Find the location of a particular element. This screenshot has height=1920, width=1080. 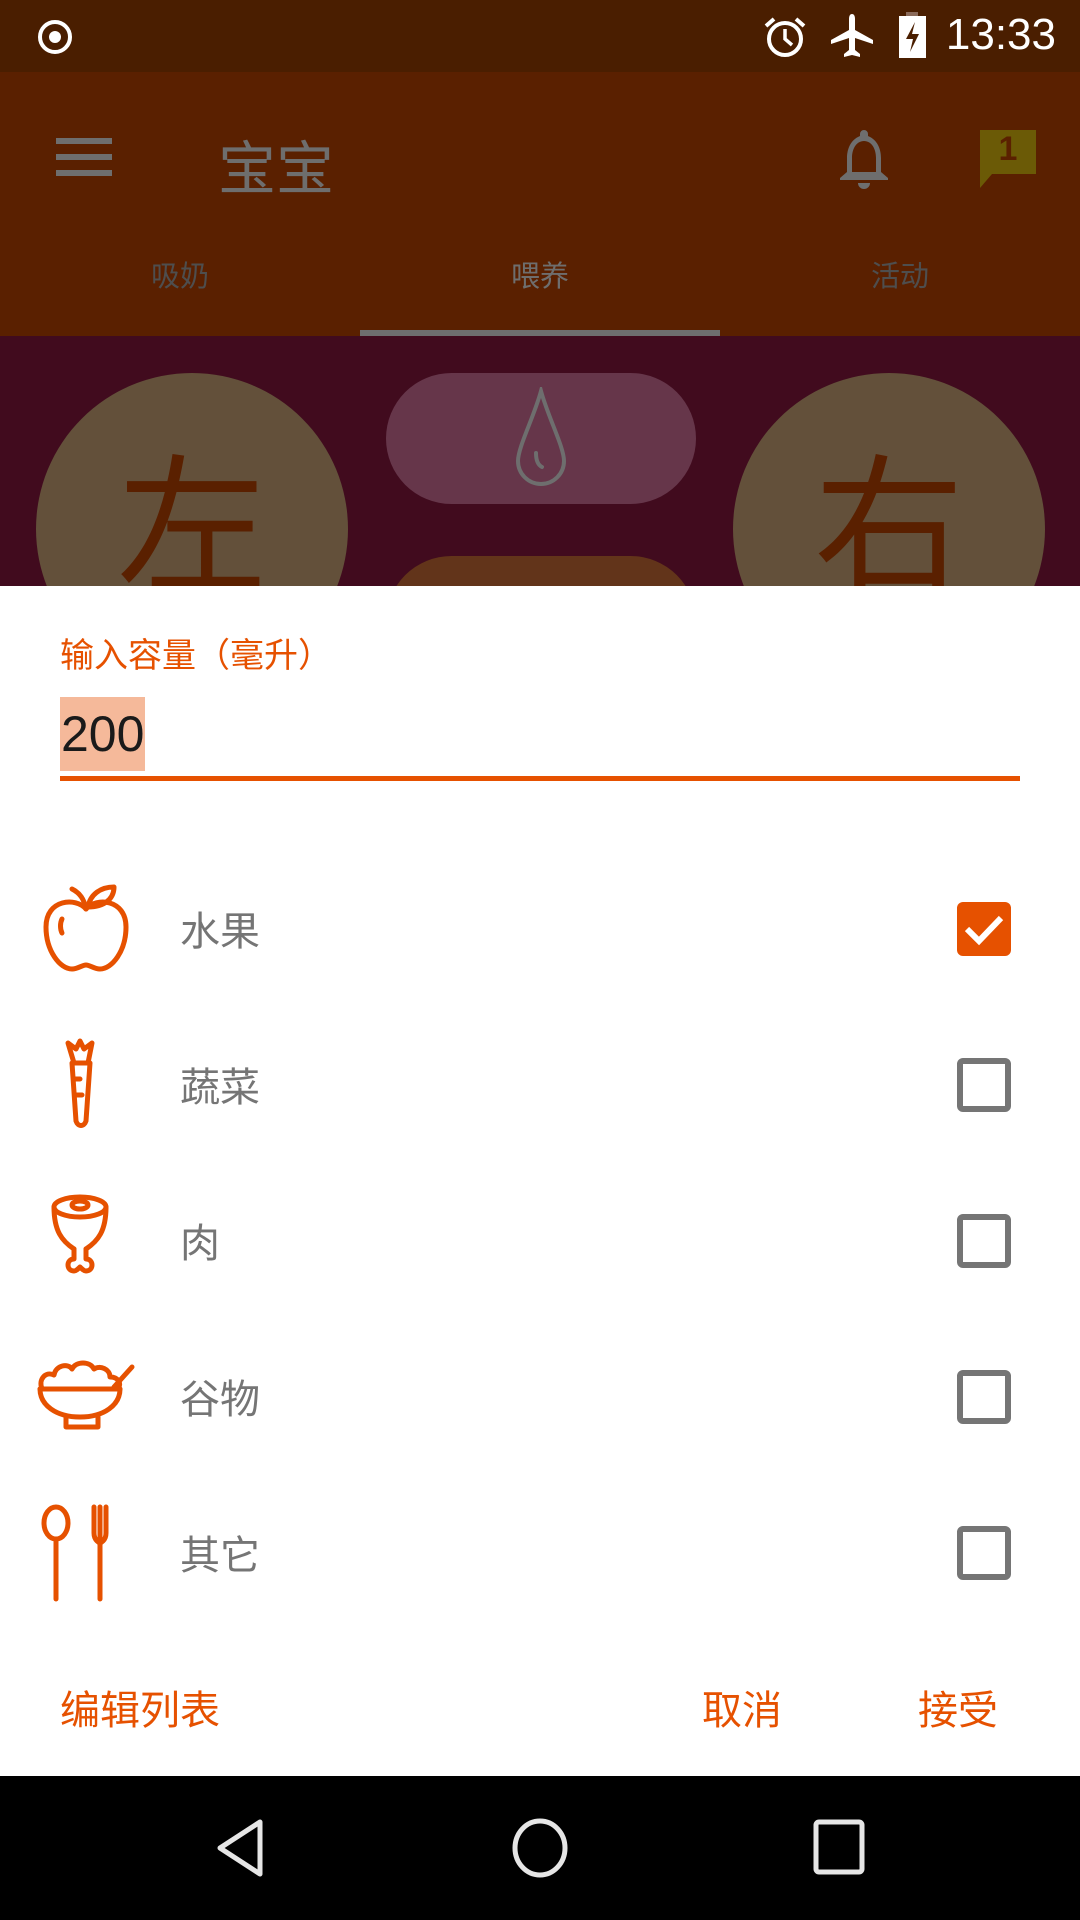

navigation-bar is located at coordinates (540, 1848).